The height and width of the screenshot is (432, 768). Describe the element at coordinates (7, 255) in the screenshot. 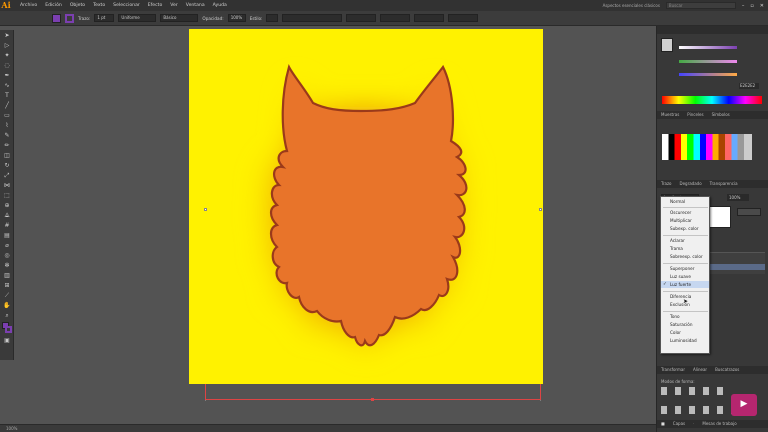

I see `blend-icon: ◎` at that location.